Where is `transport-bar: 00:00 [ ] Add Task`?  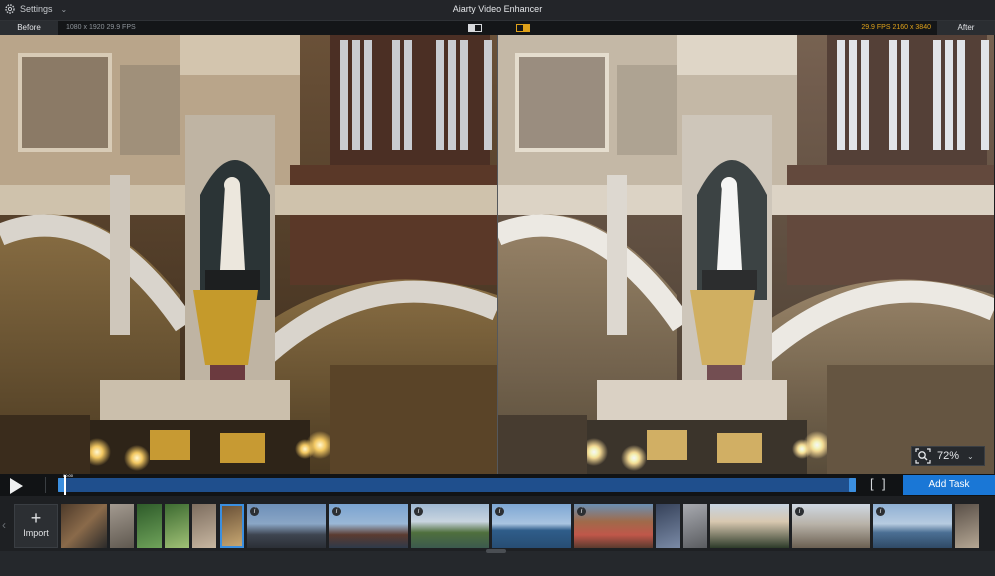
transport-bar: 00:00 [ ] Add Task is located at coordinates (497, 484).